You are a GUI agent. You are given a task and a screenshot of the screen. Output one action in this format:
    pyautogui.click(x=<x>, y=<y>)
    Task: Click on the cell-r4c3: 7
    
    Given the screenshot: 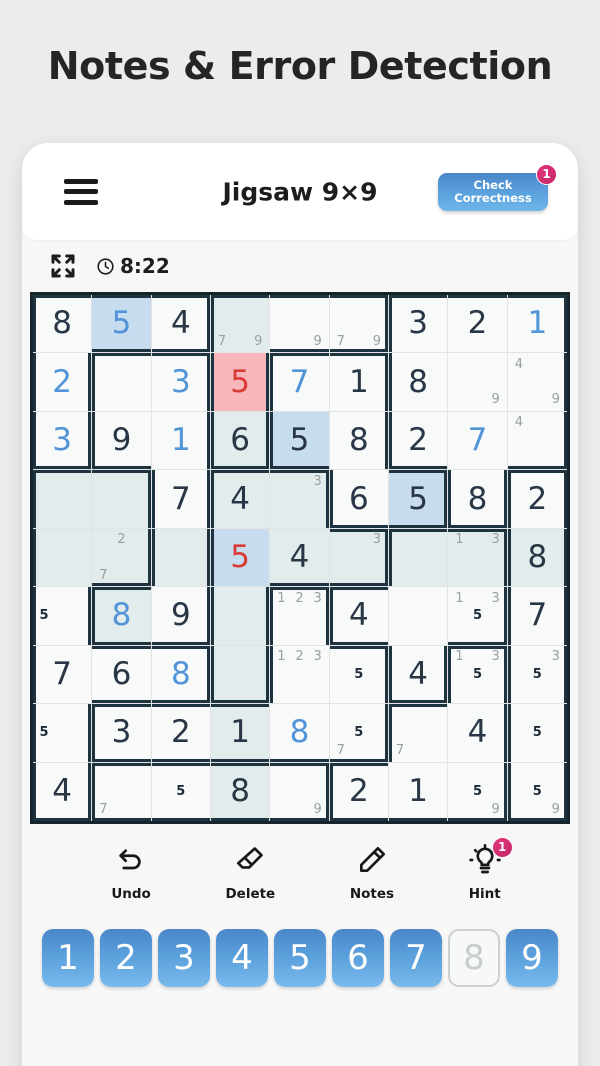 What is the action you would take?
    pyautogui.click(x=181, y=499)
    